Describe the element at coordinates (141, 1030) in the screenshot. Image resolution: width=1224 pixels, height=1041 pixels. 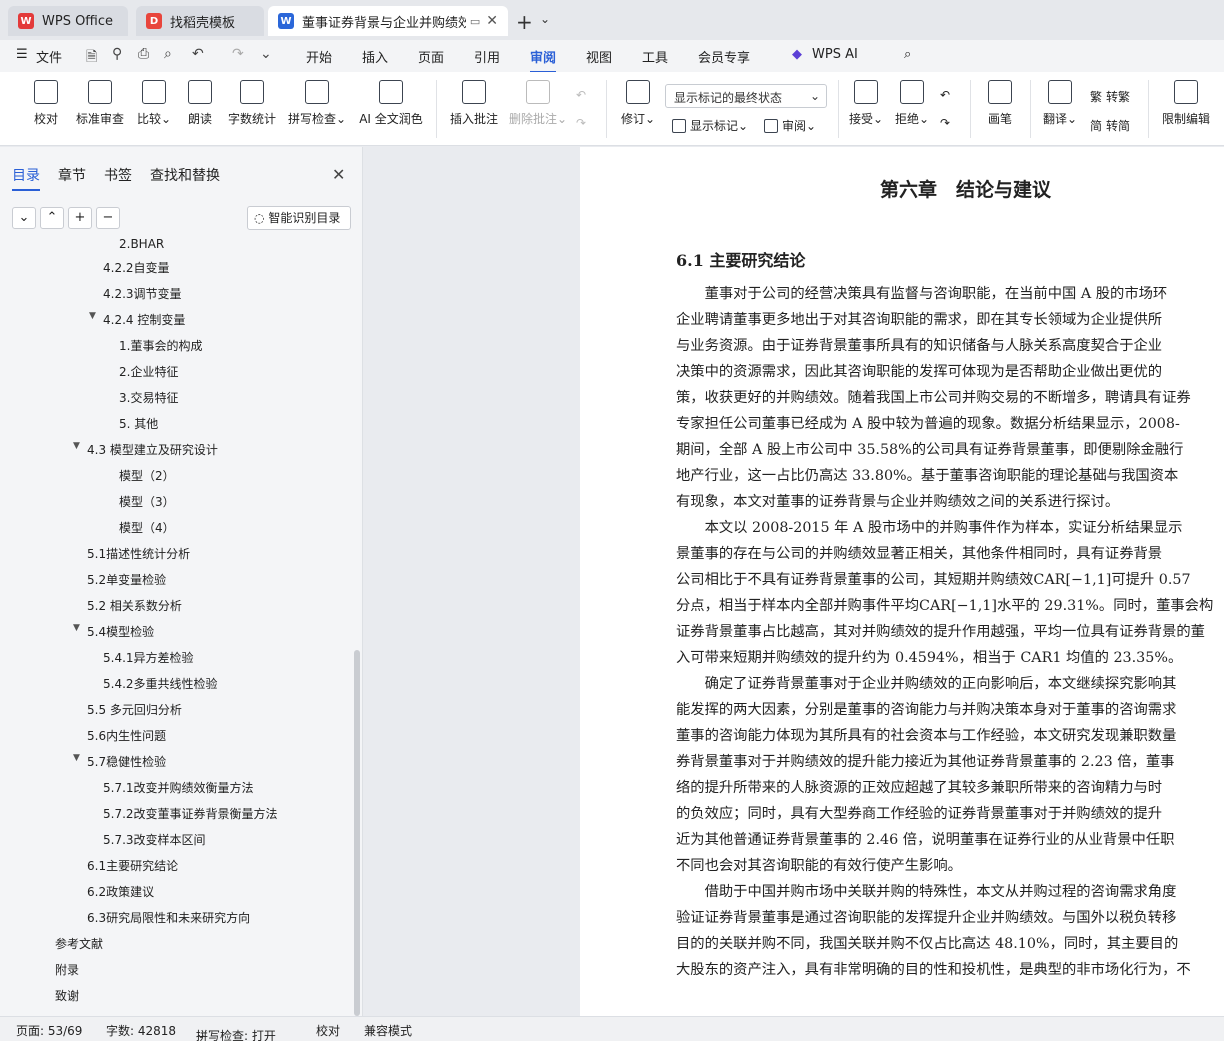
I see `word-count: 字数: 42818` at that location.